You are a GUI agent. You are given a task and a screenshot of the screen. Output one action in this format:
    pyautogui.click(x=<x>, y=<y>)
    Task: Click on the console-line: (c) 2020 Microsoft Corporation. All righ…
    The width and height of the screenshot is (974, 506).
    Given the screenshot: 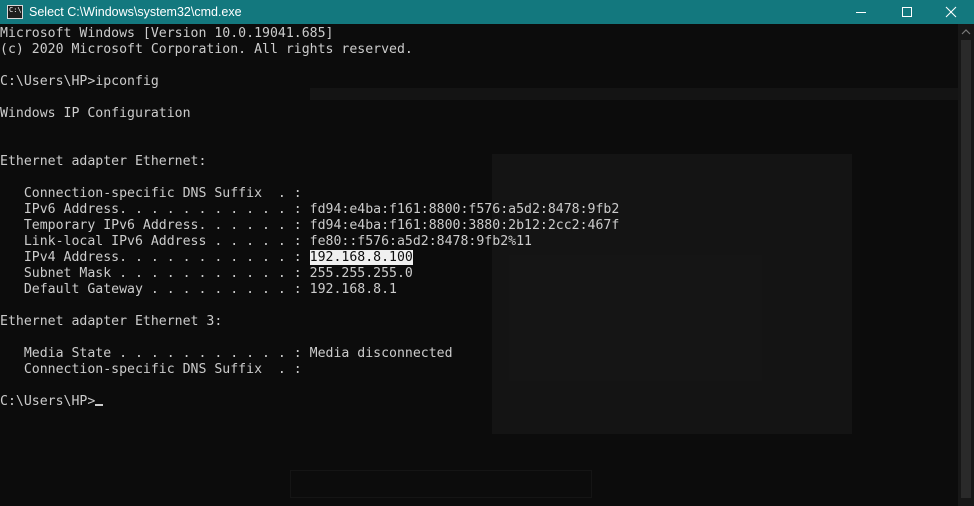 What is the action you would take?
    pyautogui.click(x=206, y=49)
    